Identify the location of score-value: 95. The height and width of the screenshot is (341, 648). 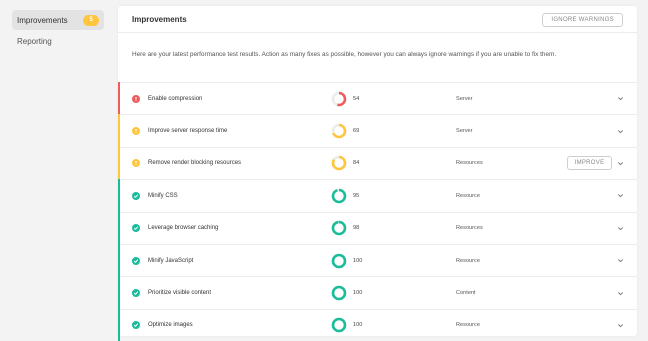
(356, 195).